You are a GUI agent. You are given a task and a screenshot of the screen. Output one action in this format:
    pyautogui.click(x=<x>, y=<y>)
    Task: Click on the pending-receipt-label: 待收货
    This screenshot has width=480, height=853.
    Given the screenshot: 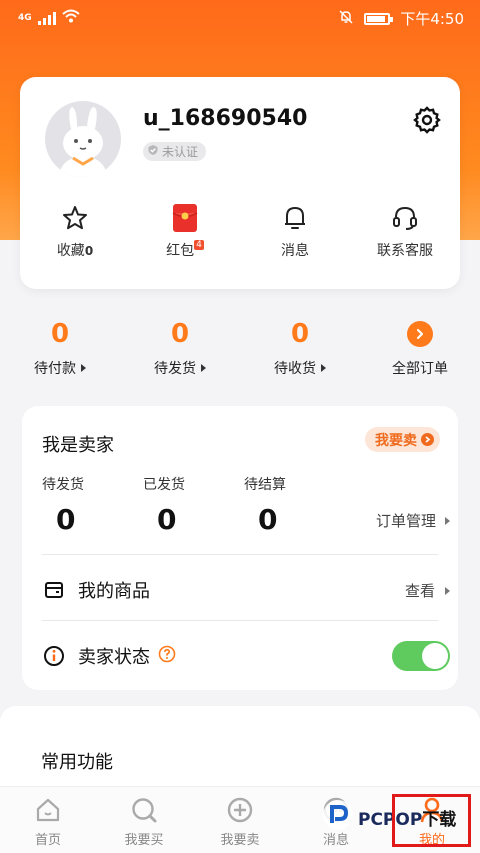 What is the action you would take?
    pyautogui.click(x=295, y=369)
    